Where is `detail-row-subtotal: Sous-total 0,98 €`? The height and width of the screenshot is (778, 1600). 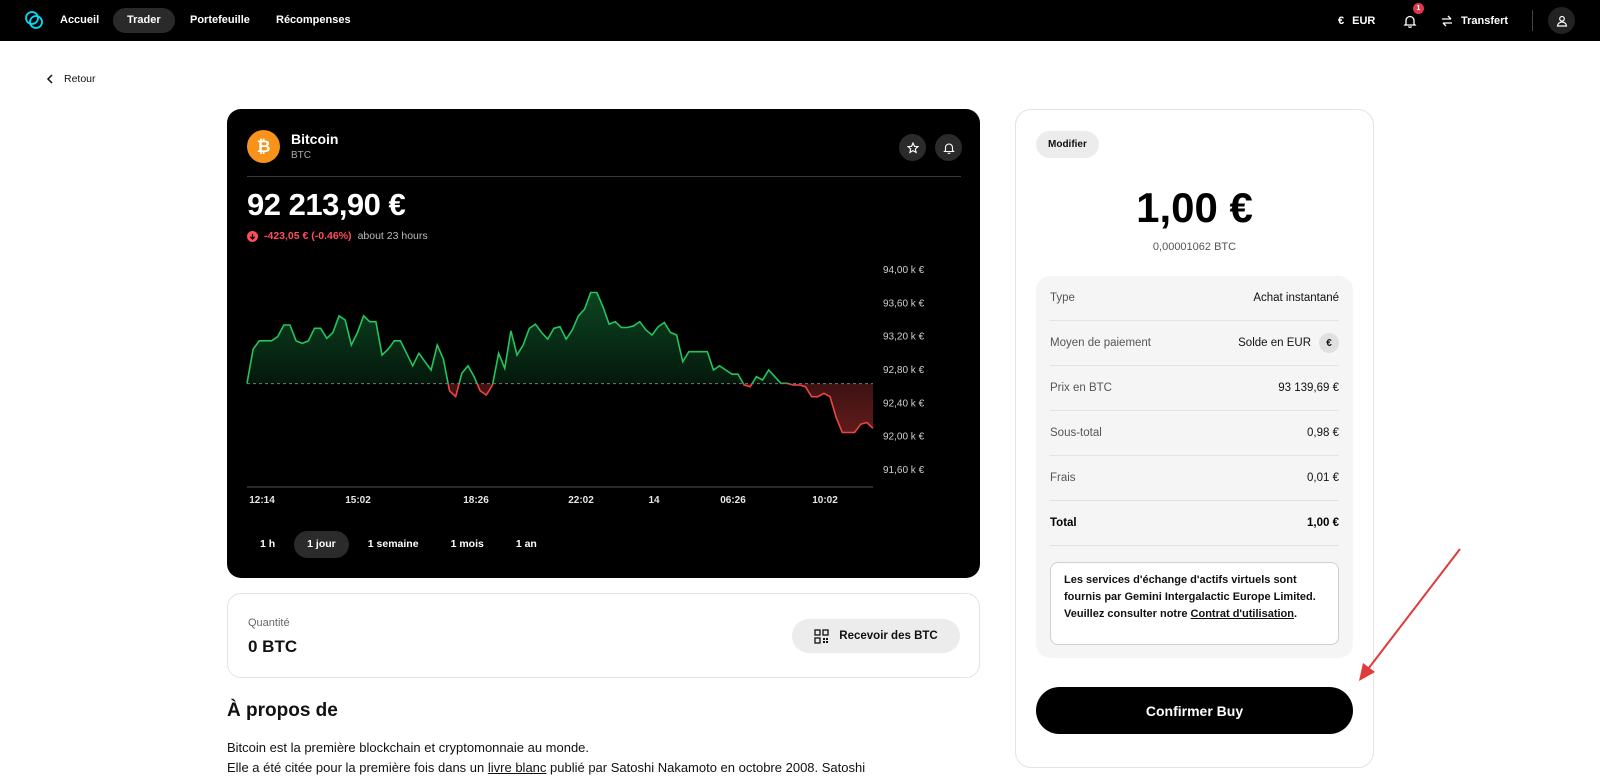 detail-row-subtotal: Sous-total 0,98 € is located at coordinates (1194, 433).